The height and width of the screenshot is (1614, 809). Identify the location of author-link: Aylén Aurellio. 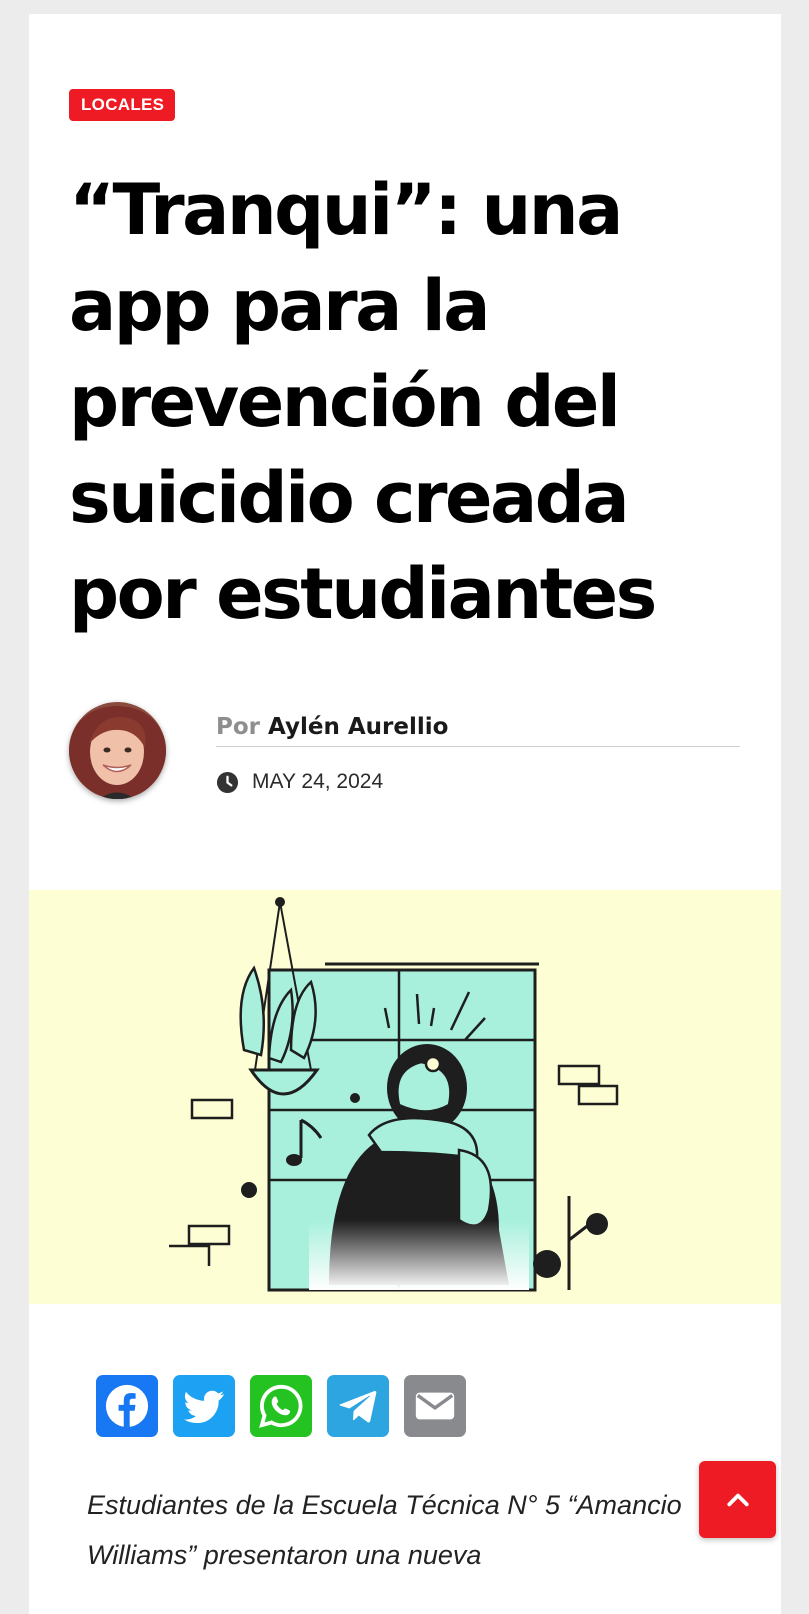
(358, 727).